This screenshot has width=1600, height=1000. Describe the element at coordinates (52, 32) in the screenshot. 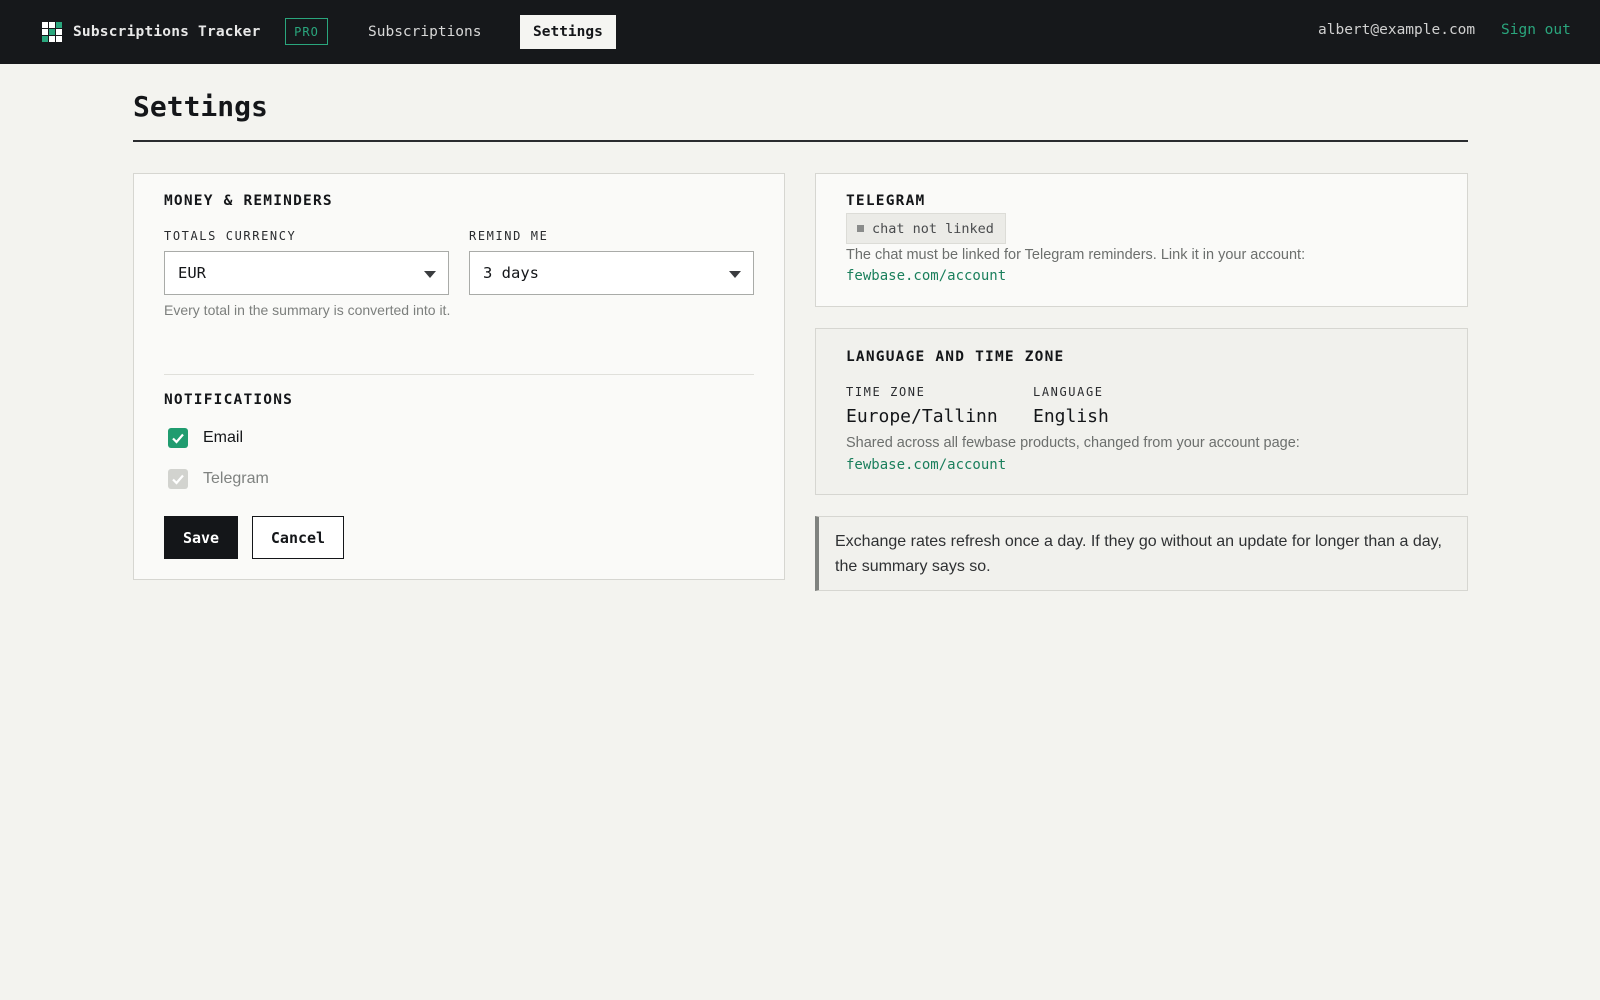

I see `grid-logo-icon` at that location.